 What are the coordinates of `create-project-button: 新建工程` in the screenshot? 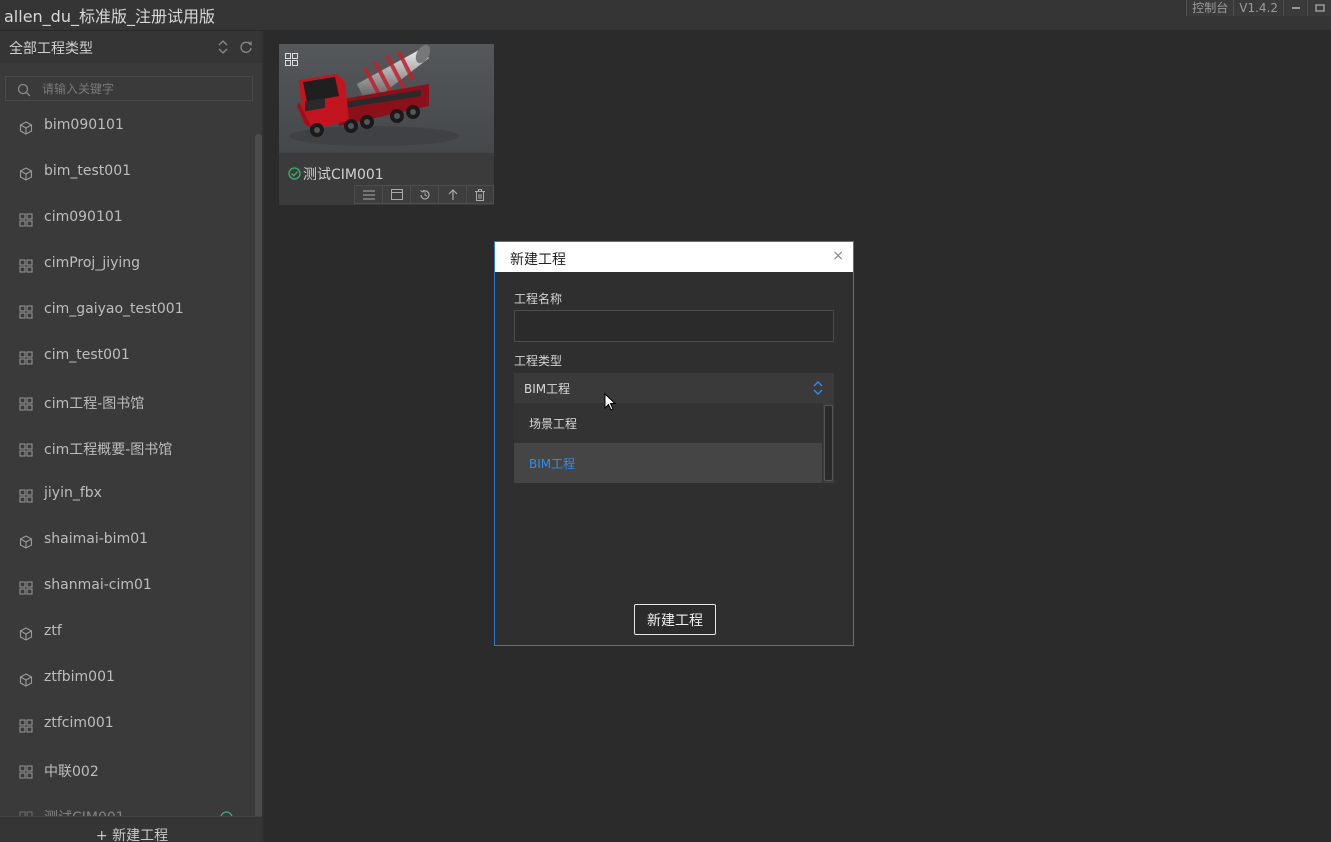 It's located at (675, 619).